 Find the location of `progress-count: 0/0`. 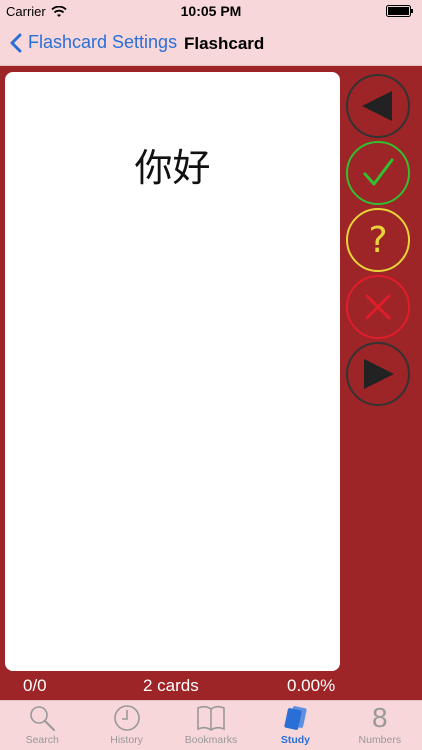

progress-count: 0/0 is located at coordinates (35, 685).